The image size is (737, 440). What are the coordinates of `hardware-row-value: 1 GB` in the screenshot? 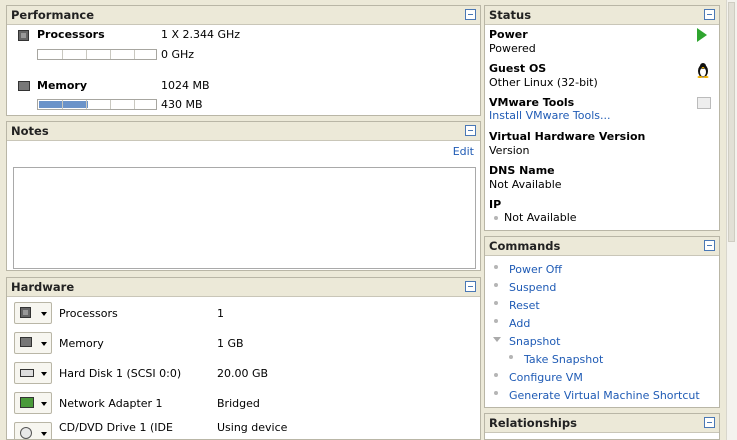 It's located at (230, 343).